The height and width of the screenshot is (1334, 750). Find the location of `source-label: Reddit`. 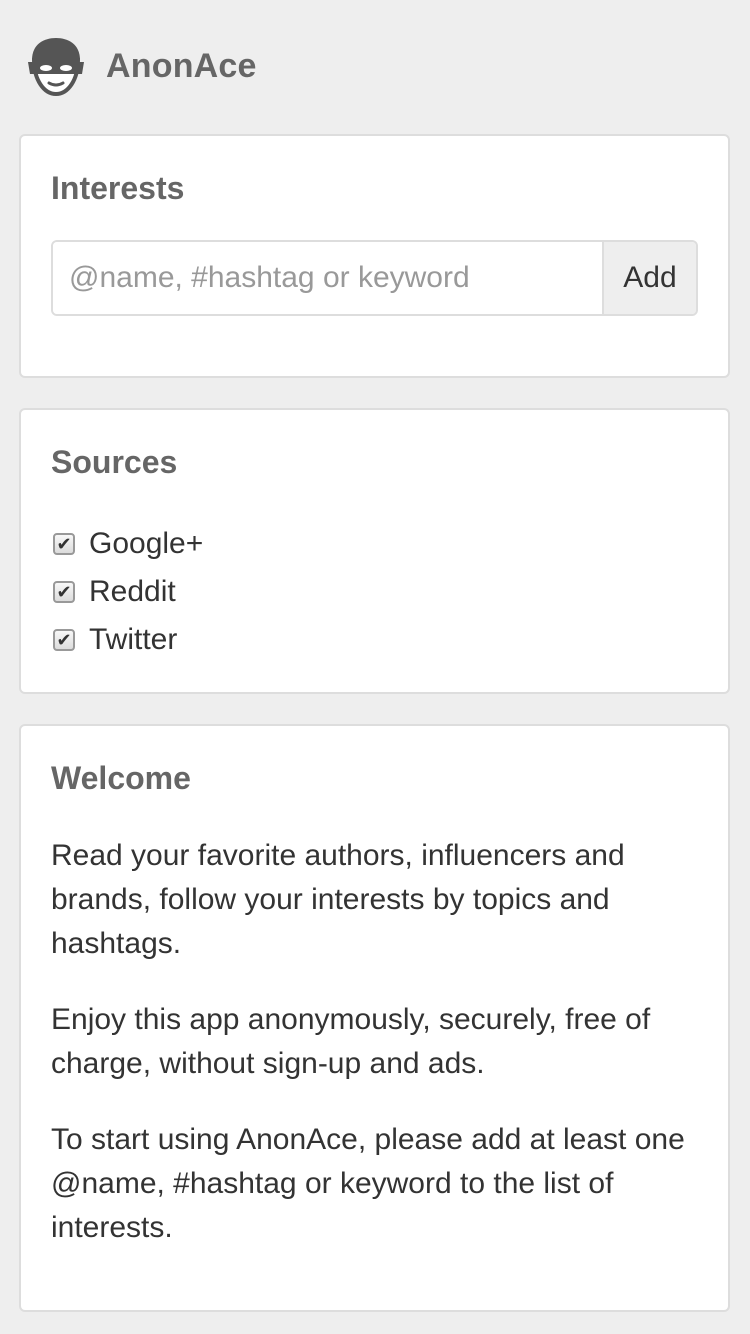

source-label: Reddit is located at coordinates (132, 591).